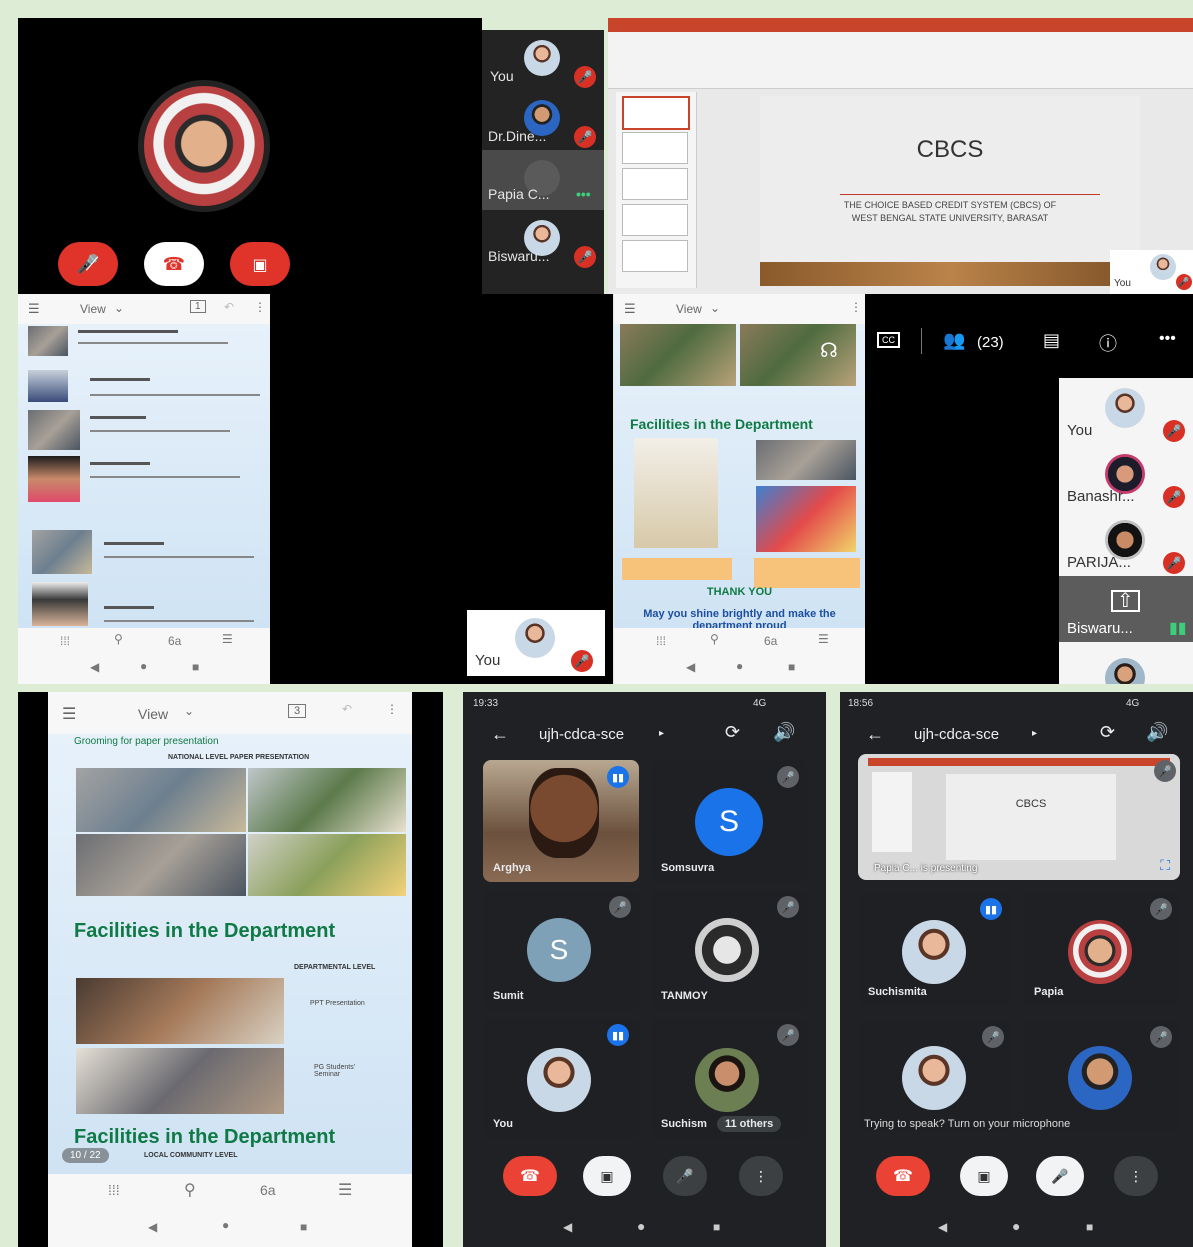  Describe the element at coordinates (888, 340) in the screenshot. I see `captions-button: CC` at that location.